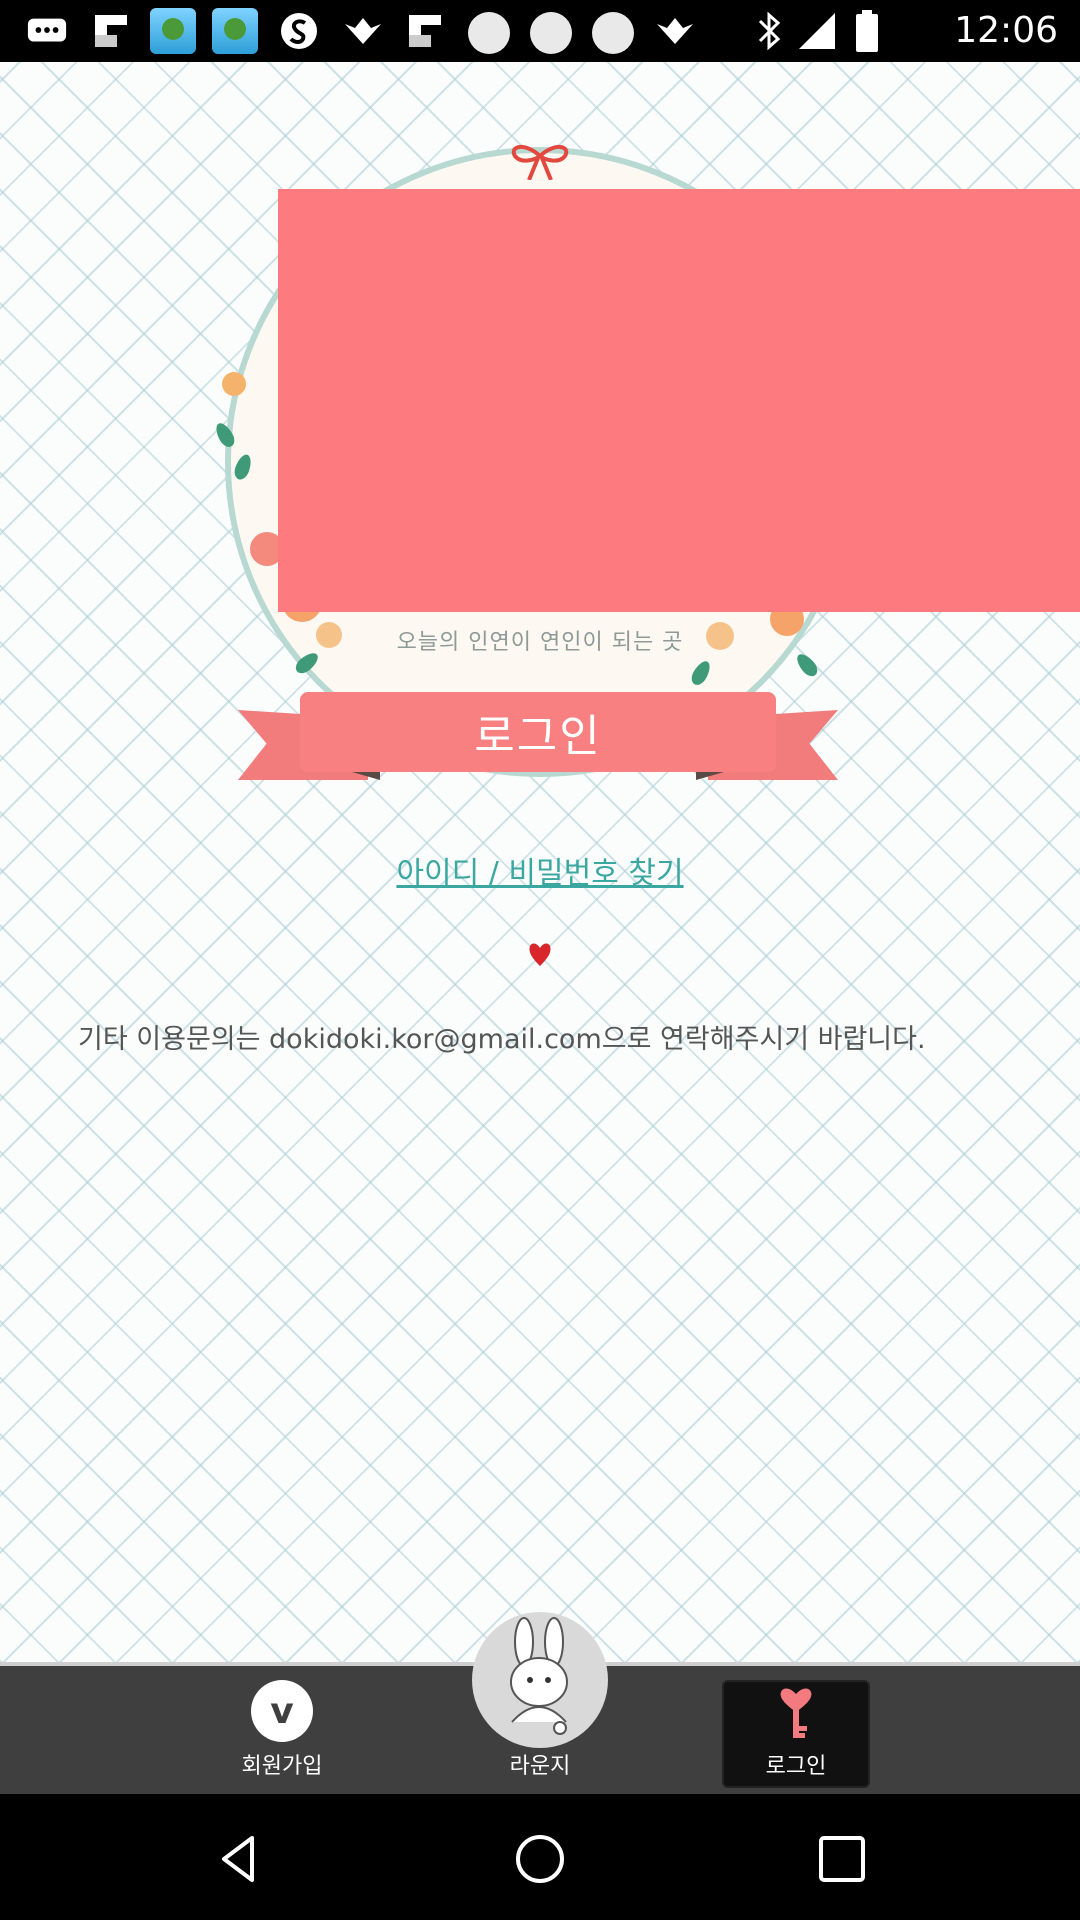 The height and width of the screenshot is (1920, 1080). I want to click on tab-signup-label: 회원가입, so click(282, 1766).